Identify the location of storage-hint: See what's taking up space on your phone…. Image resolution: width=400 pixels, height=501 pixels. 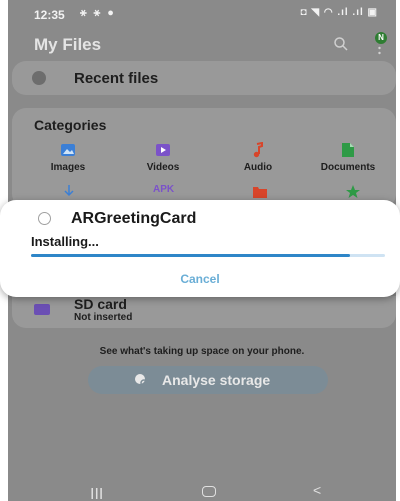
(202, 351).